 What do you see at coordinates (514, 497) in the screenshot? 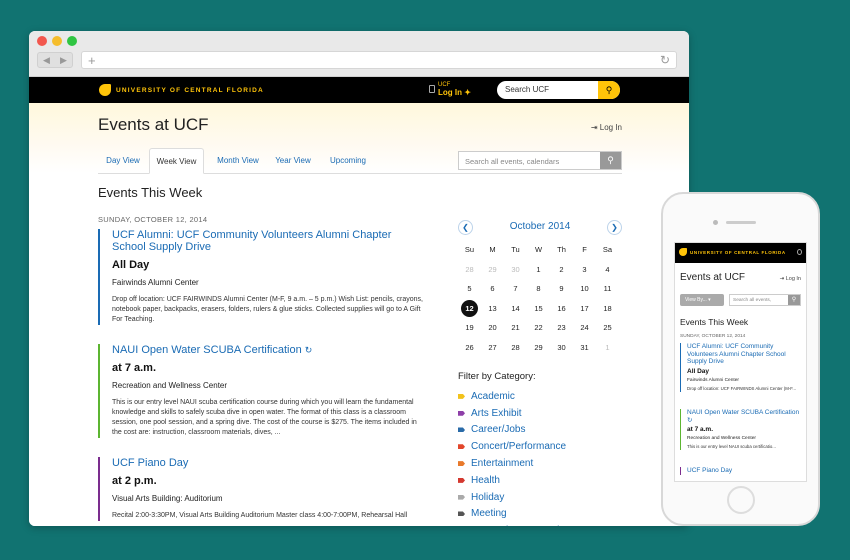
I see `category-filter-link: Holiday` at bounding box center [514, 497].